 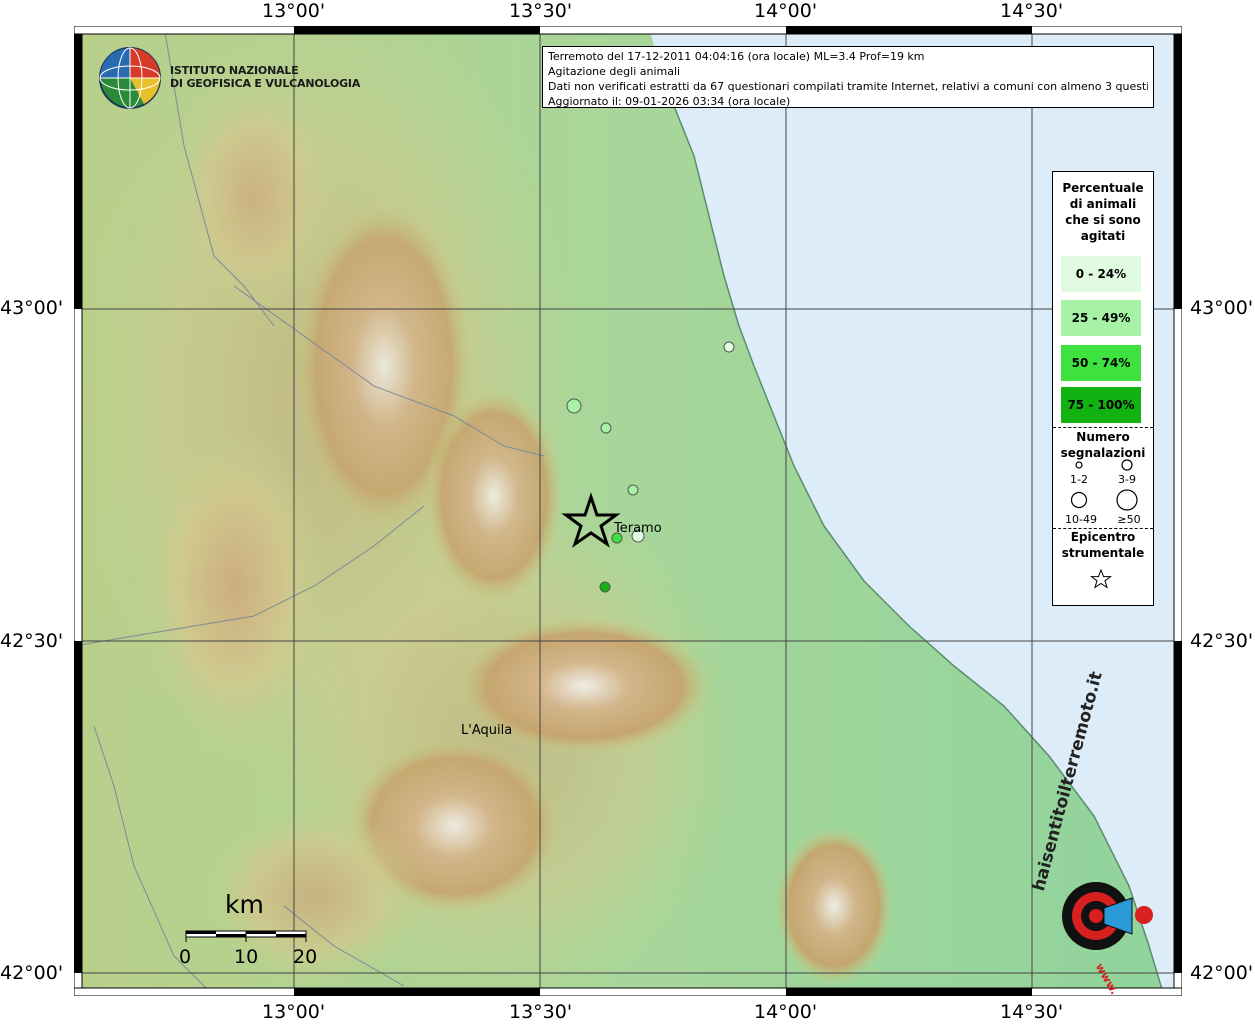 I want to click on terrain-mountain-majella, so click(x=834, y=906).